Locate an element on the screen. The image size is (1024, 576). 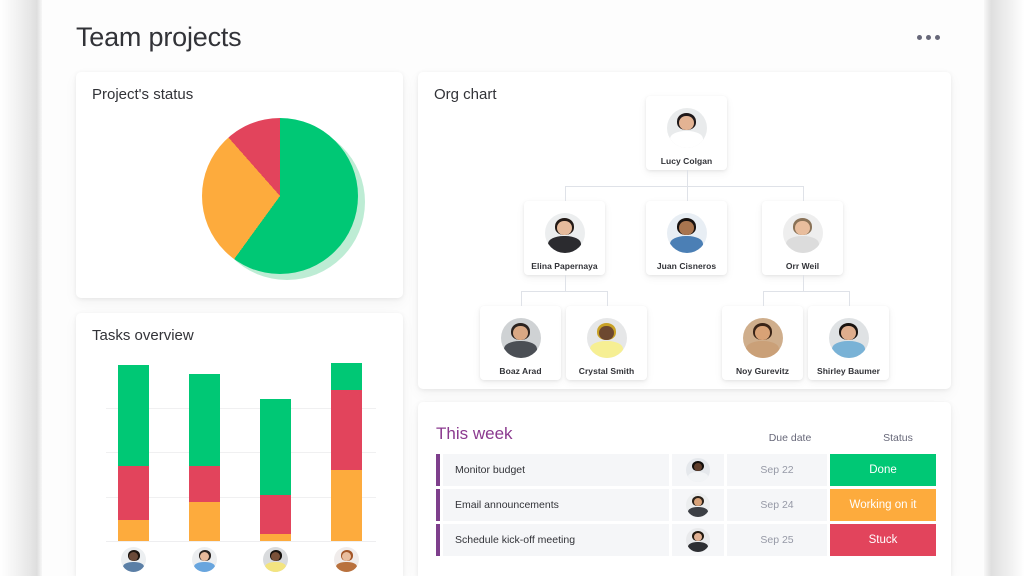
status-badge: Done is located at coordinates (883, 470).